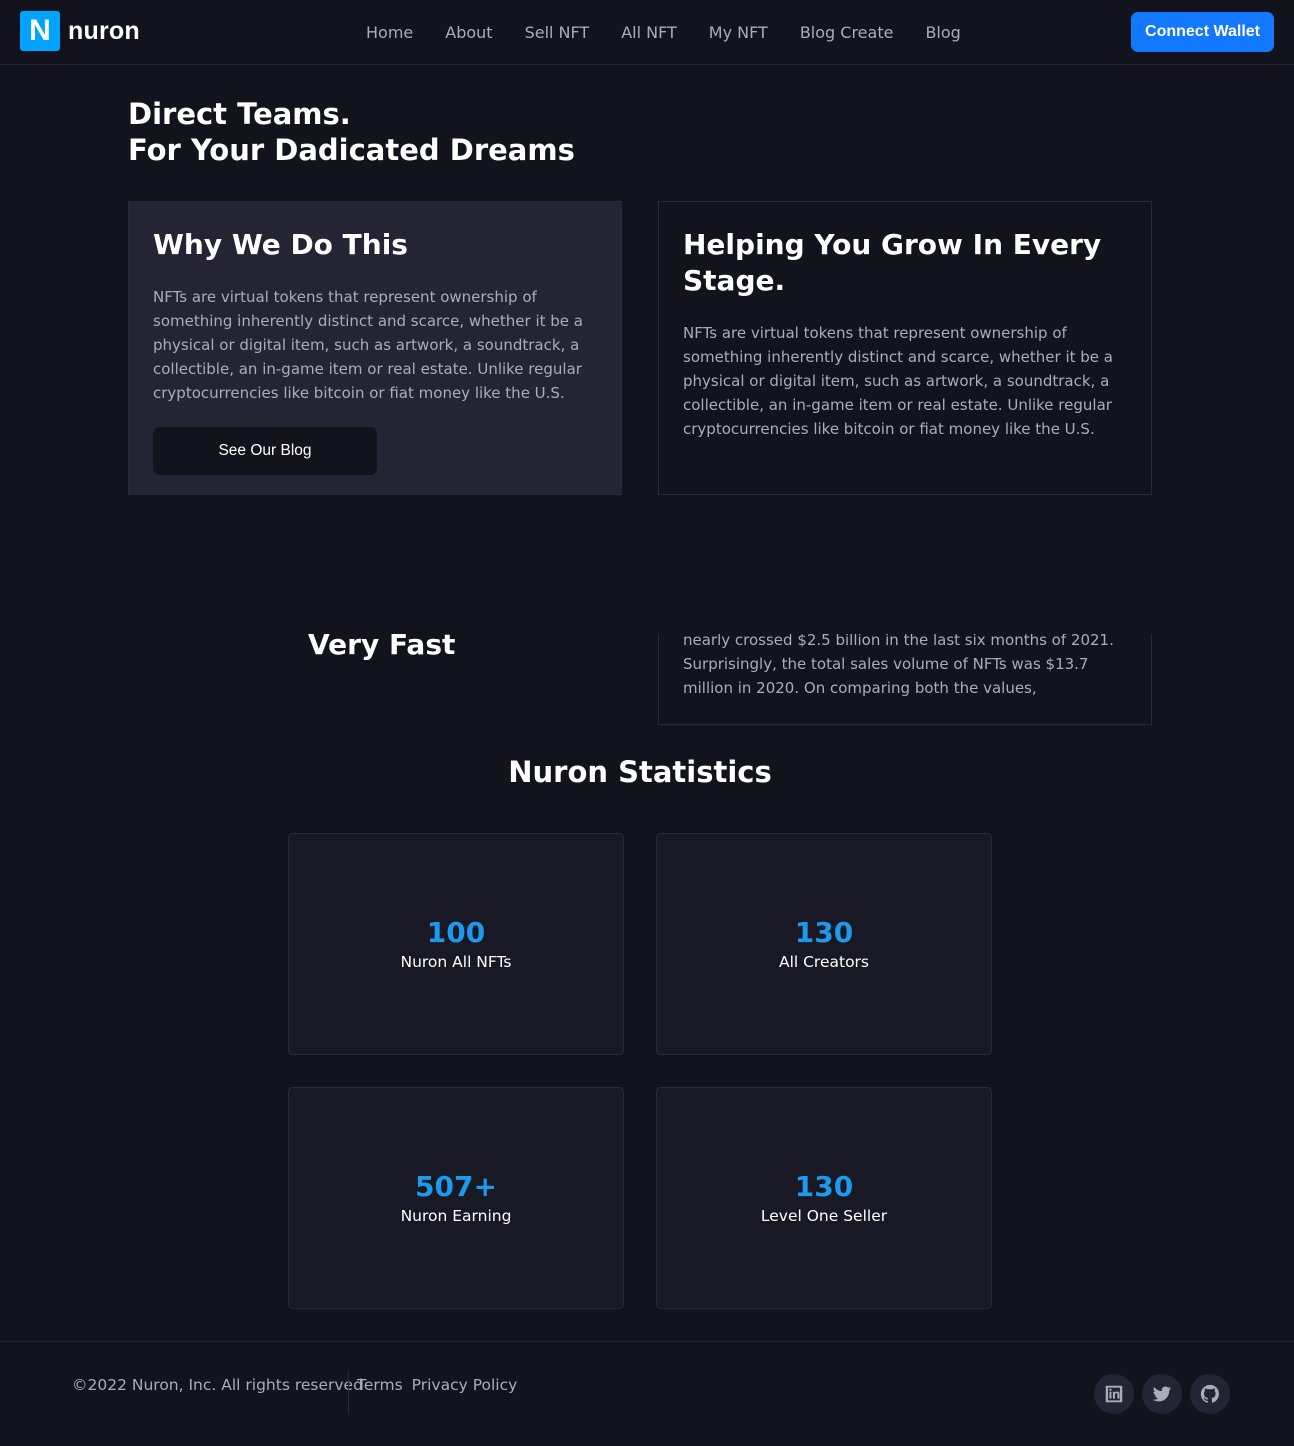  I want to click on github-icon, so click(1210, 1394).